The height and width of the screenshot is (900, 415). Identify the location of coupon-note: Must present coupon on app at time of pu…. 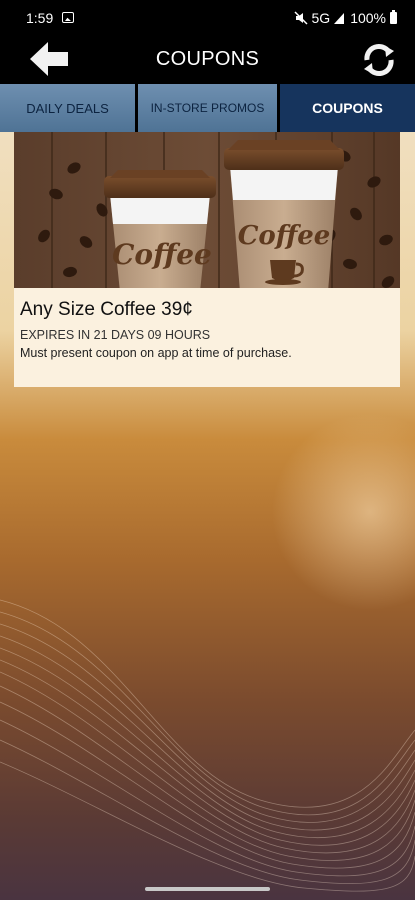
(156, 353).